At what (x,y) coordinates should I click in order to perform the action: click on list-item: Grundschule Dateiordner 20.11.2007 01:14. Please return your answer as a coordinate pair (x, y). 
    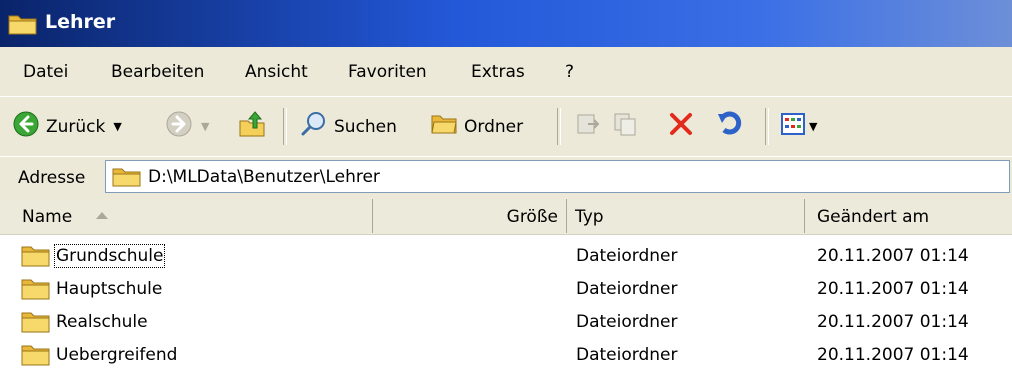
    Looking at the image, I should click on (506, 256).